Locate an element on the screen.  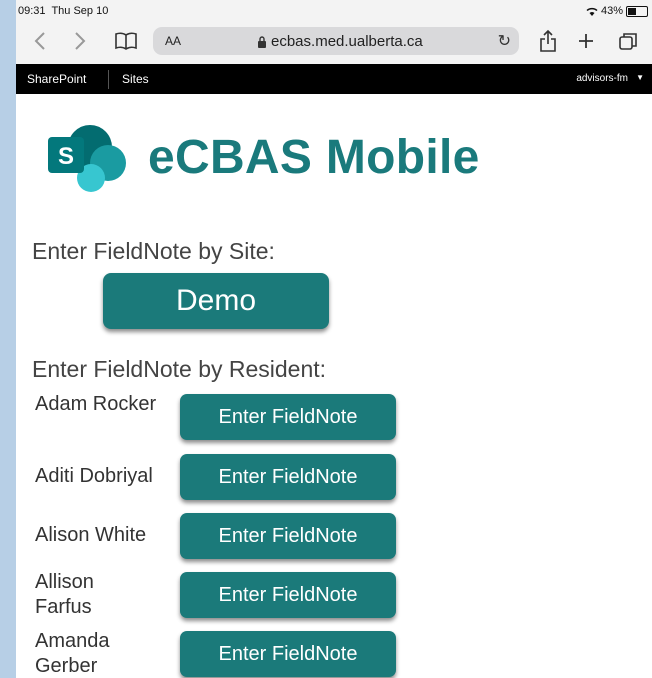
url-text: ecbas.med.ualberta.ca is located at coordinates (347, 41).